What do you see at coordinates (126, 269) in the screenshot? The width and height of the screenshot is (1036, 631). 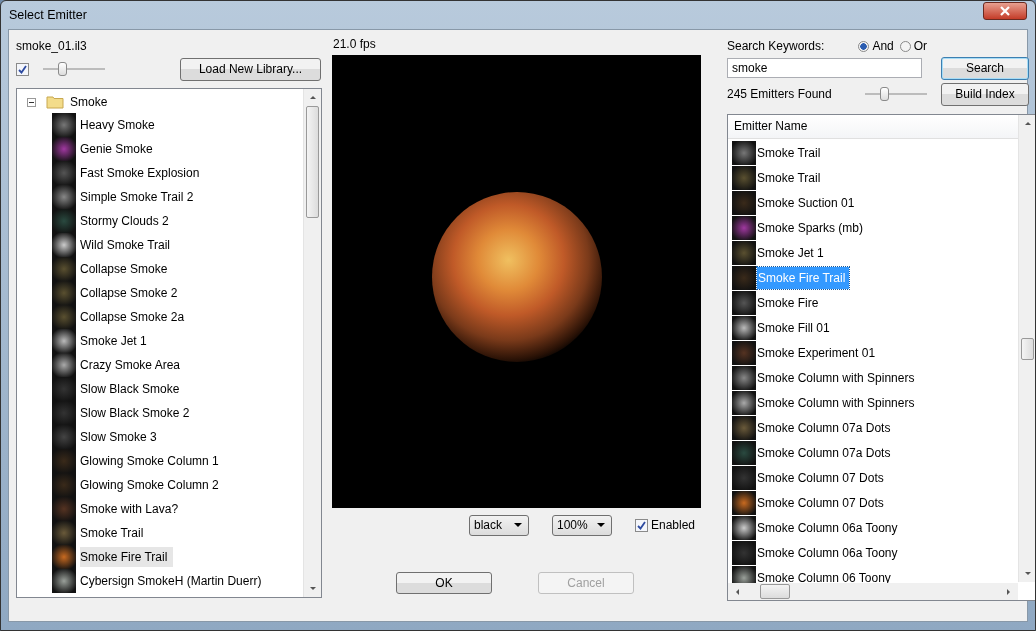 I see `tree-item: Collapse Smoke` at bounding box center [126, 269].